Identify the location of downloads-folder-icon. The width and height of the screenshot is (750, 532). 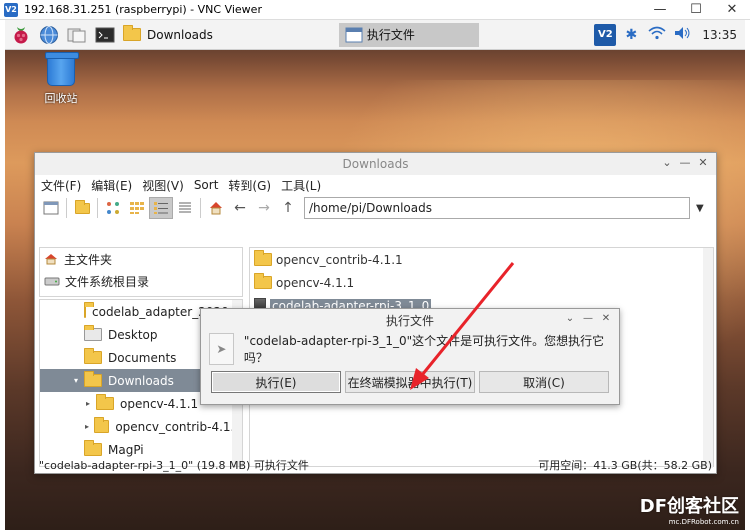
(93, 379).